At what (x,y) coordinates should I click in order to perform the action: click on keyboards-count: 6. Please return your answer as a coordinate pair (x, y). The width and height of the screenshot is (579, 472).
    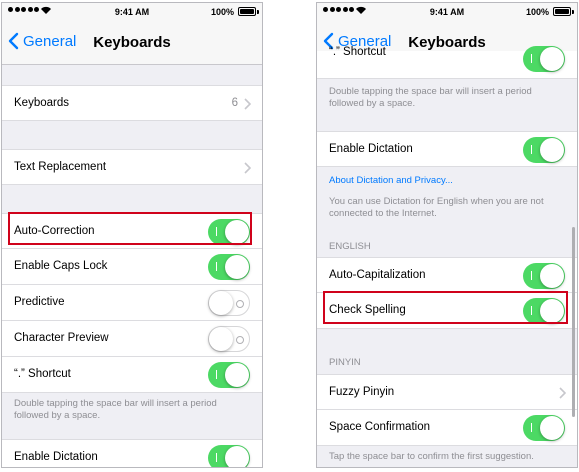
    Looking at the image, I should click on (234, 103).